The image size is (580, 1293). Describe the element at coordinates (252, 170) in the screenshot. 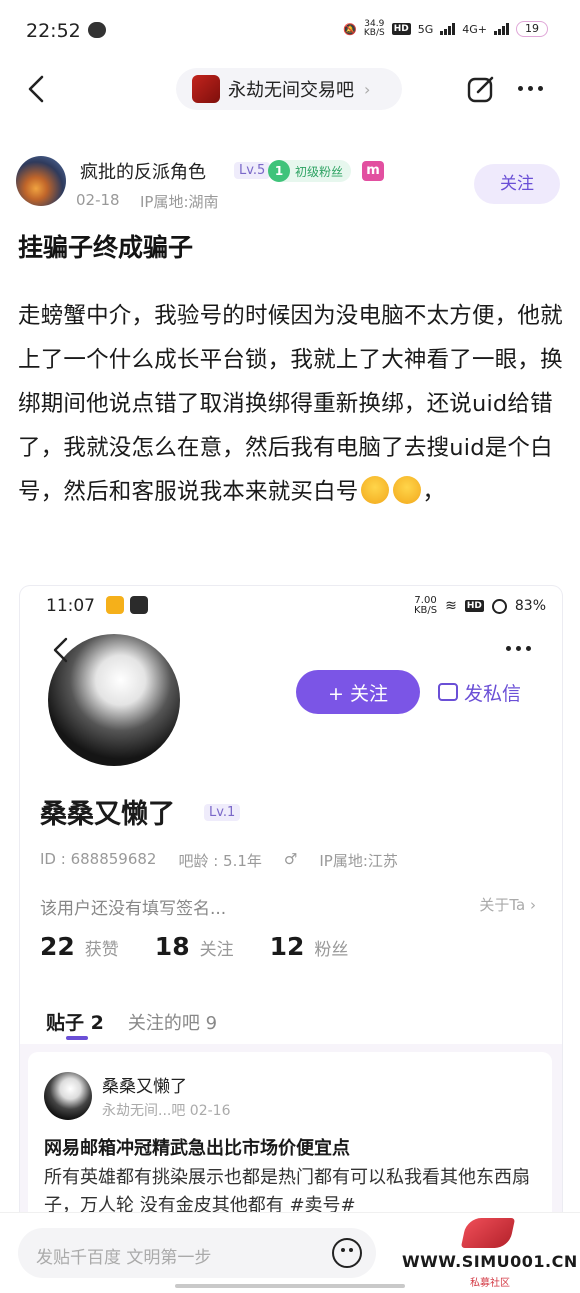

I see `level-badge: Lv.5` at that location.